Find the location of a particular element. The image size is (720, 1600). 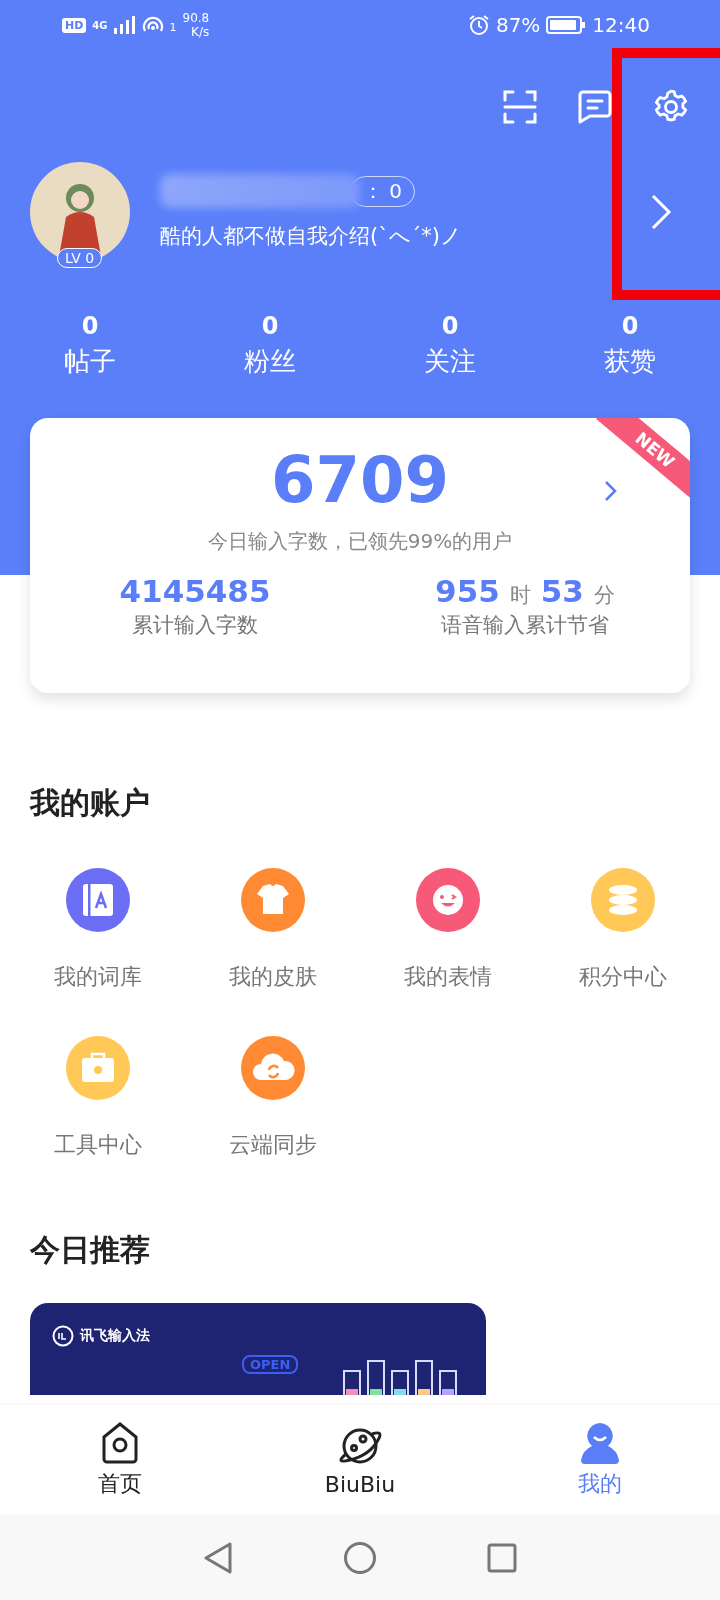

brand-name: 讯飞输入法 is located at coordinates (115, 1336).